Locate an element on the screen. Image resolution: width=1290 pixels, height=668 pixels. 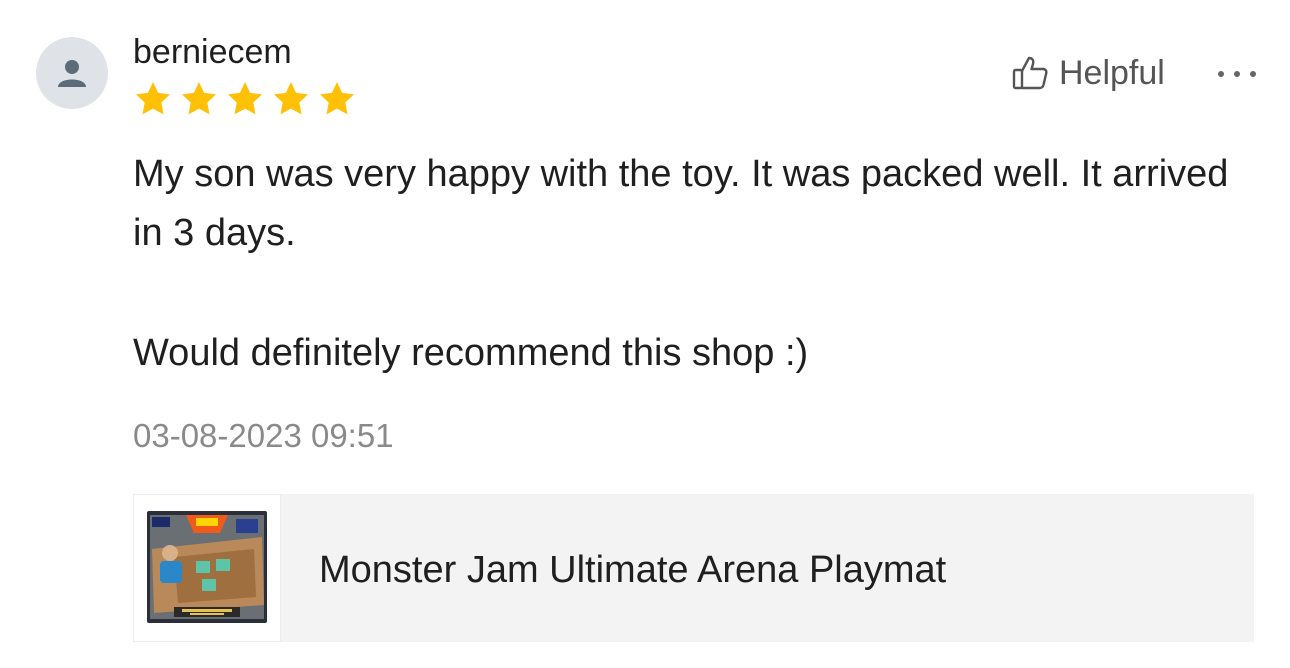
helpful-label: Helpful is located at coordinates (1112, 73).